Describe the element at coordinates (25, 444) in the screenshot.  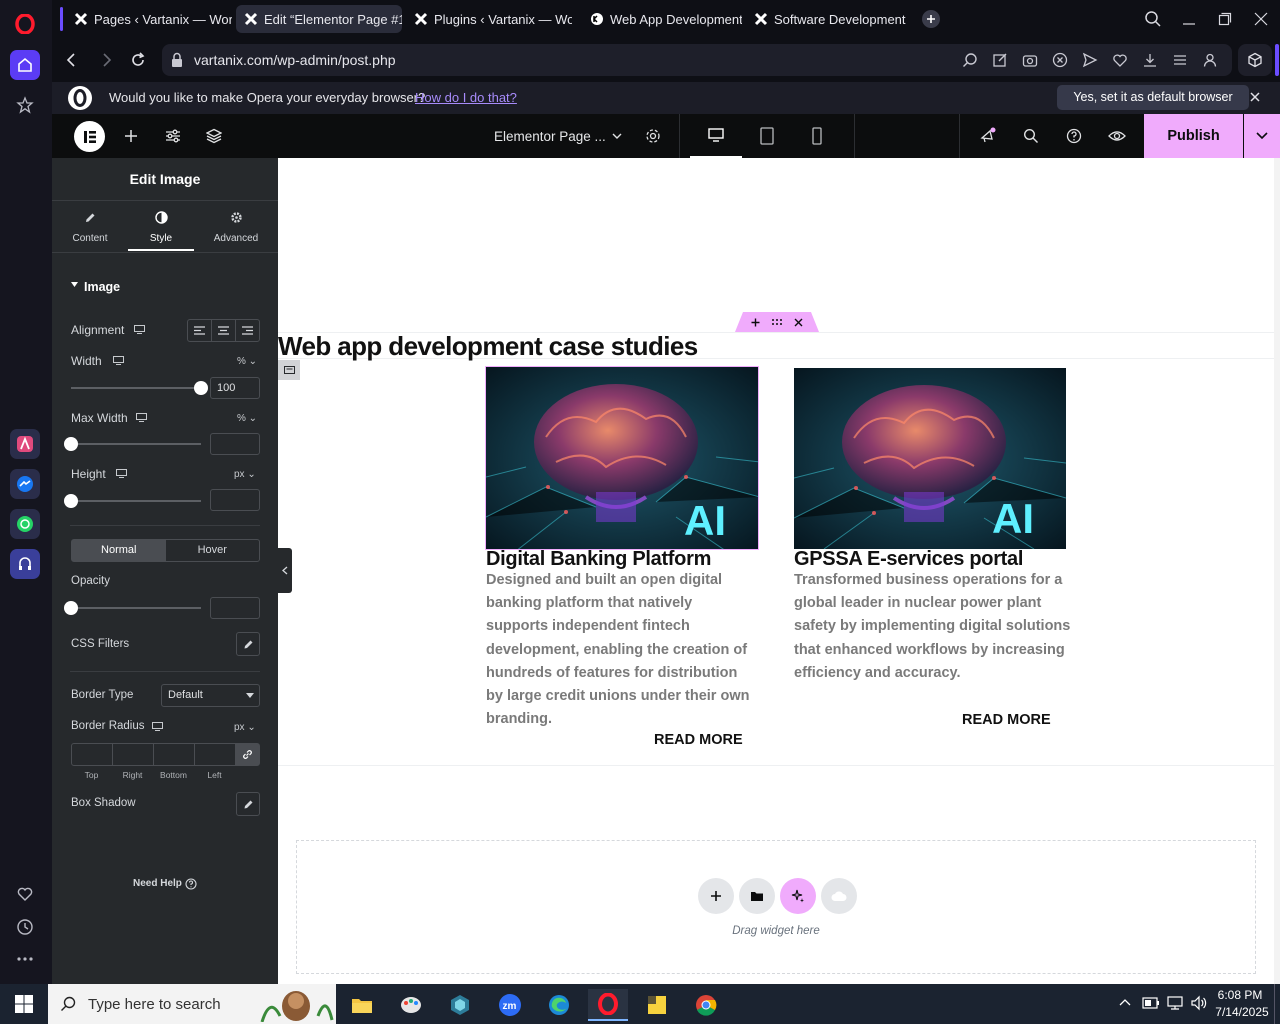
I see `aria-icon` at that location.